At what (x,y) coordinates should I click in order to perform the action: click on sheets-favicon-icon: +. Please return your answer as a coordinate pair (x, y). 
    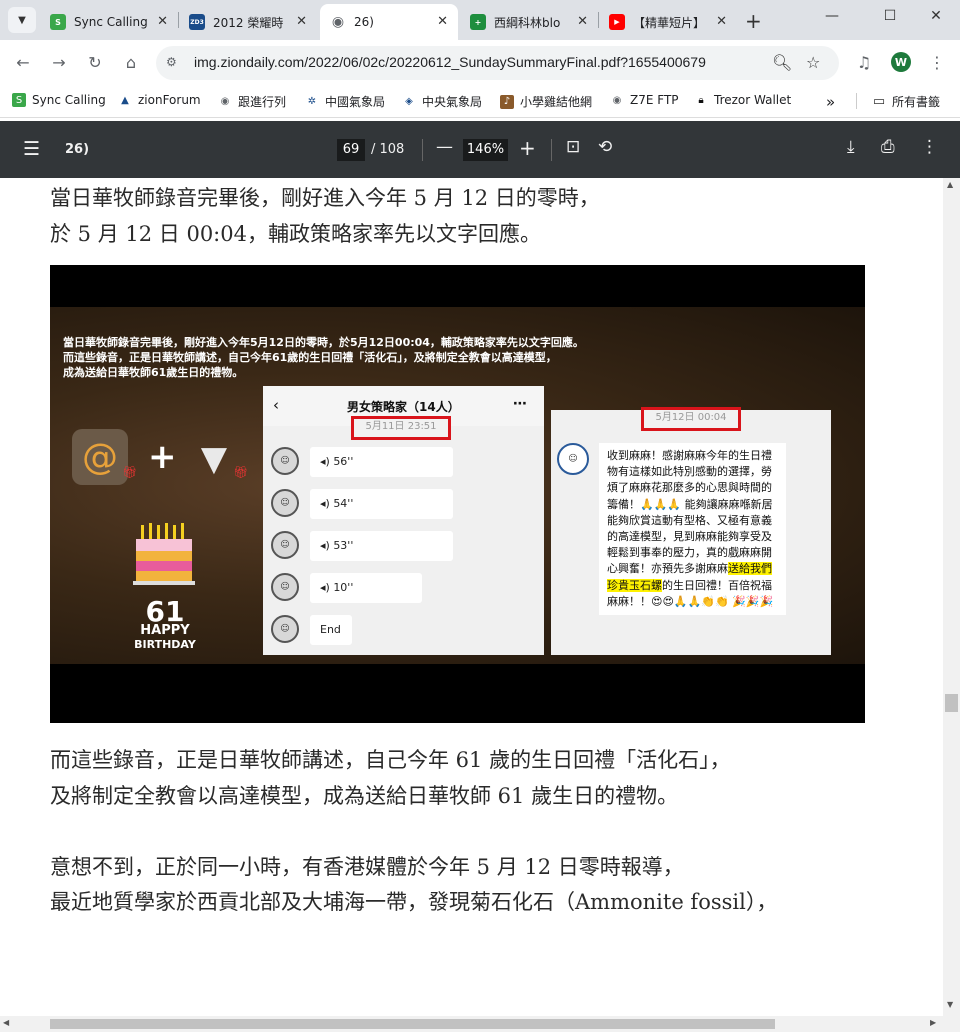
    Looking at the image, I should click on (478, 22).